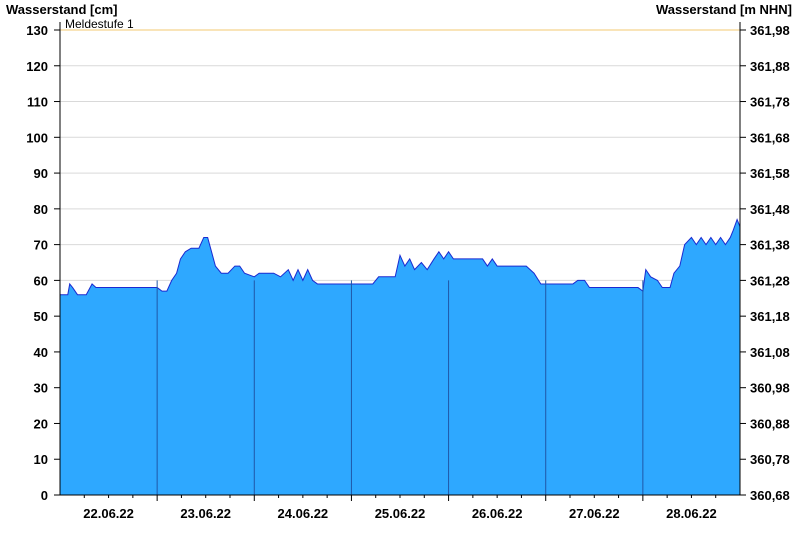 The image size is (800, 550). Describe the element at coordinates (770, 459) in the screenshot. I see `y-tick-label-right-1: 360,78` at that location.